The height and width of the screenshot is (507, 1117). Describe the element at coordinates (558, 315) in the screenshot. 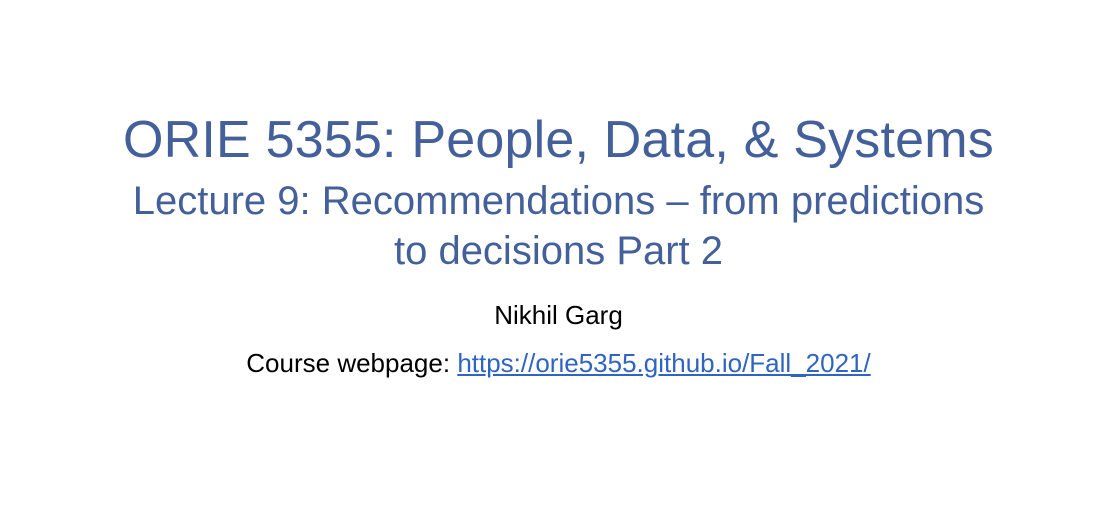

I see `author-name: Nikhil Garg` at that location.